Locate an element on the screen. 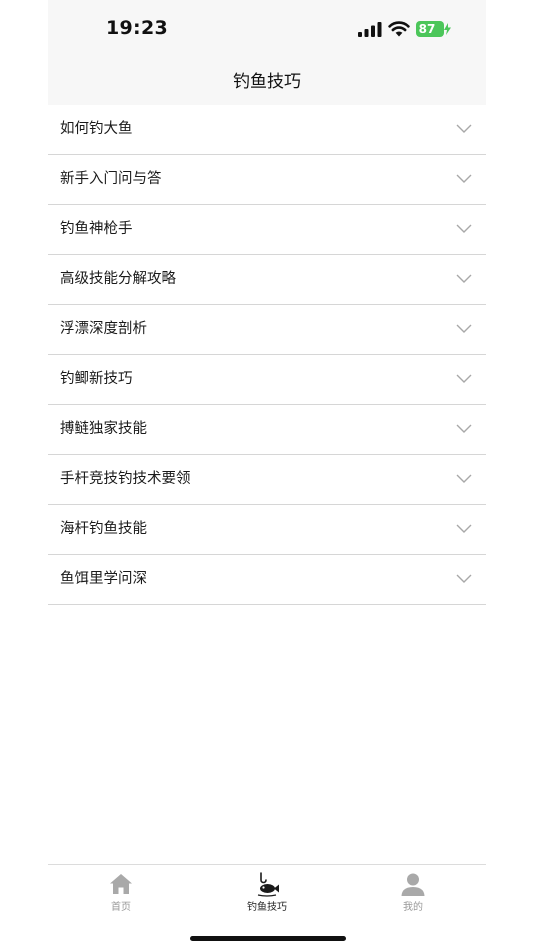  tab-mine: 我的 is located at coordinates (413, 893).